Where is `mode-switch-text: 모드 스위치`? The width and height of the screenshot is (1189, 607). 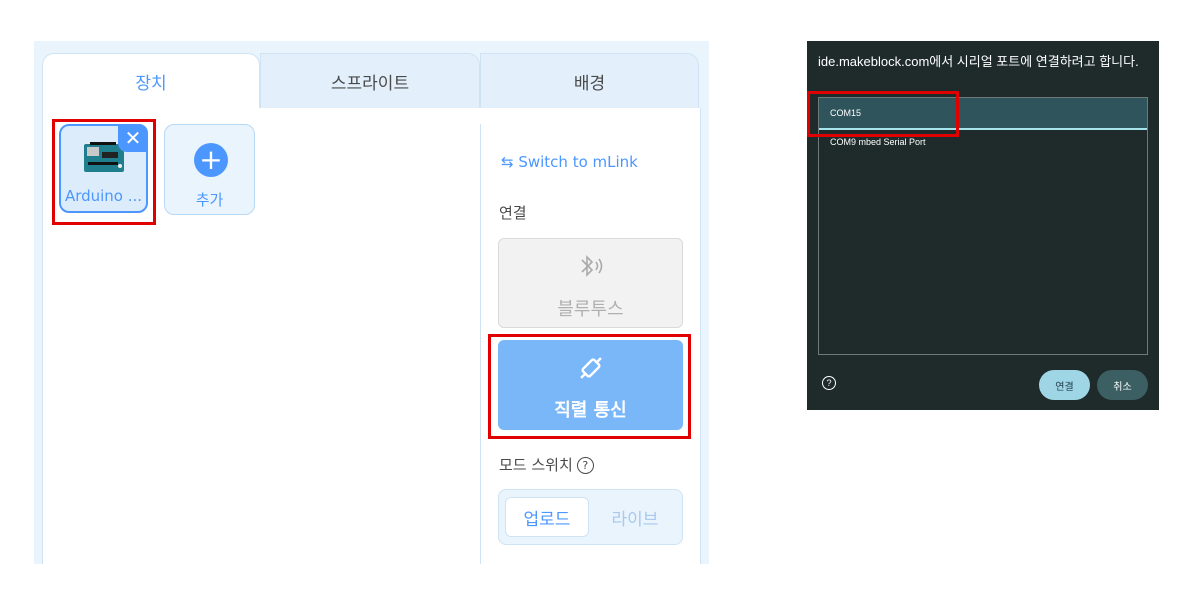
mode-switch-text: 모드 스위치 is located at coordinates (536, 465).